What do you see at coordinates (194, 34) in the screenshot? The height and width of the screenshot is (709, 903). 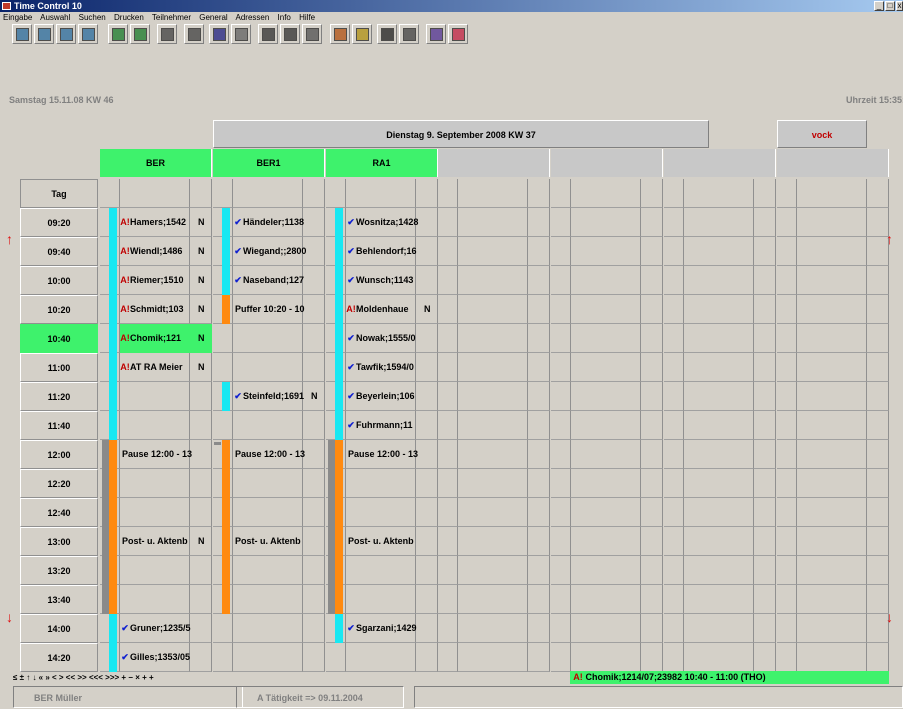 I see `window-button` at bounding box center [194, 34].